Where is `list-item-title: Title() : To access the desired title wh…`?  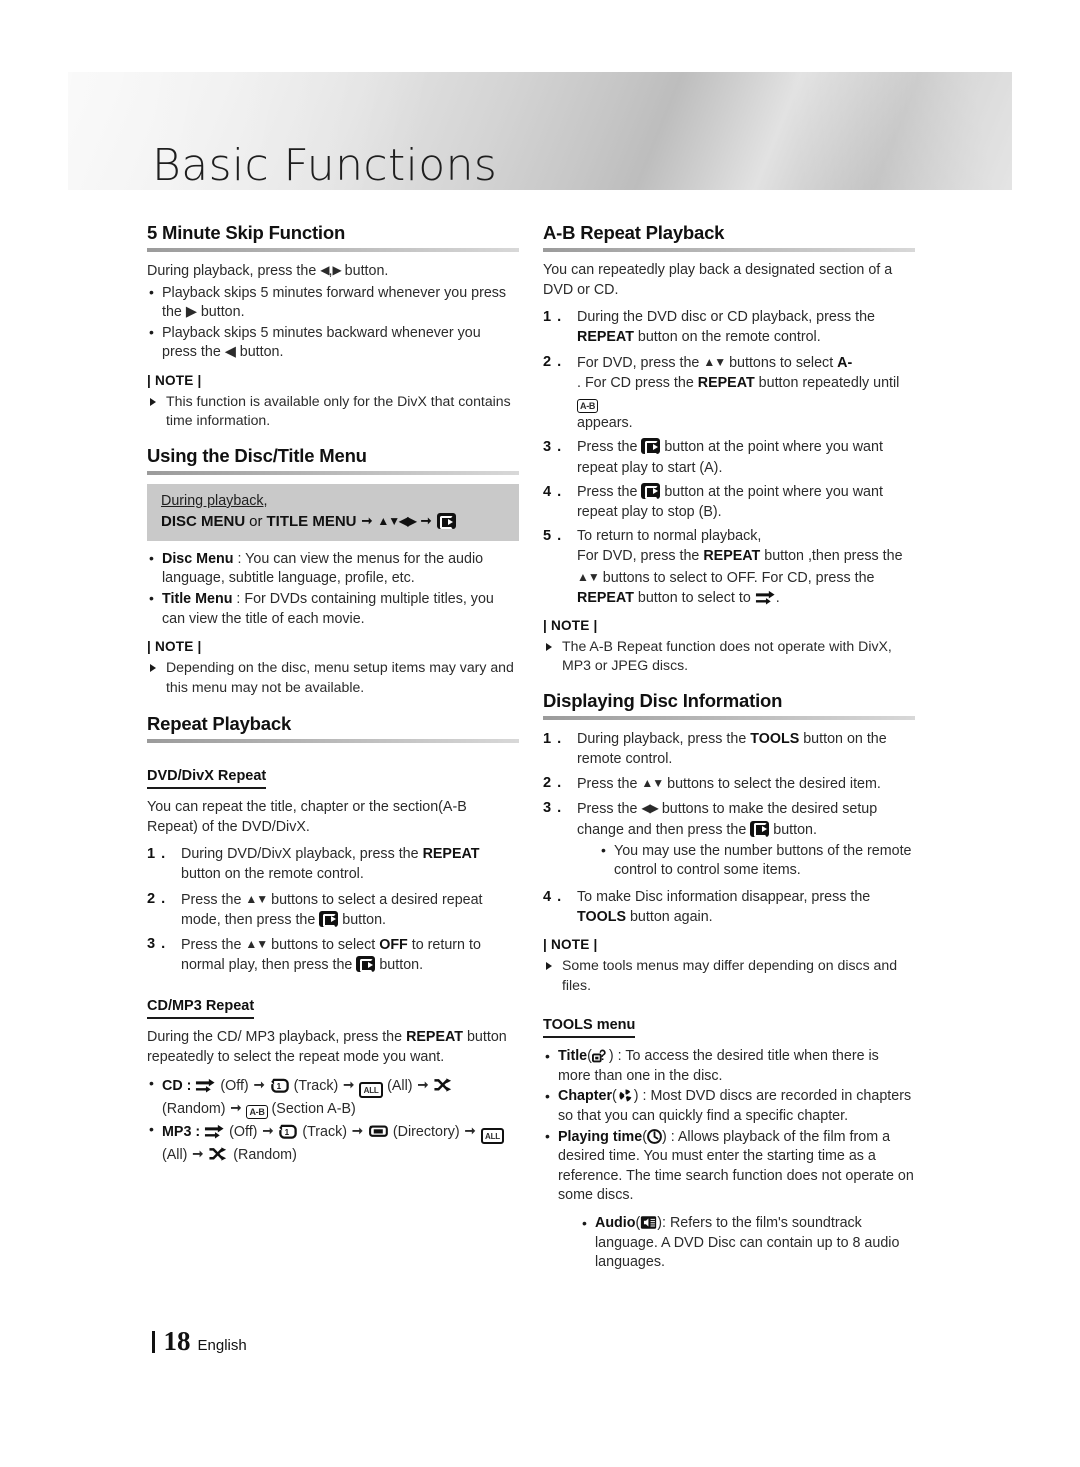
list-item-title: Title() : To access the desired title wh… is located at coordinates (729, 1066).